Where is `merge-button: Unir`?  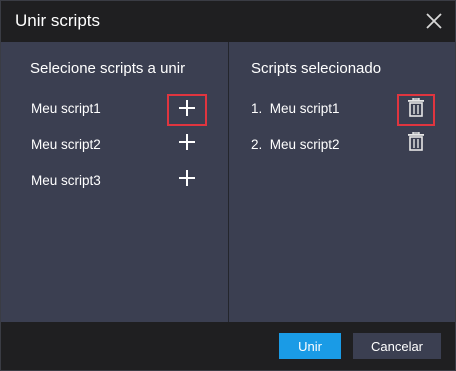
merge-button: Unir is located at coordinates (310, 346).